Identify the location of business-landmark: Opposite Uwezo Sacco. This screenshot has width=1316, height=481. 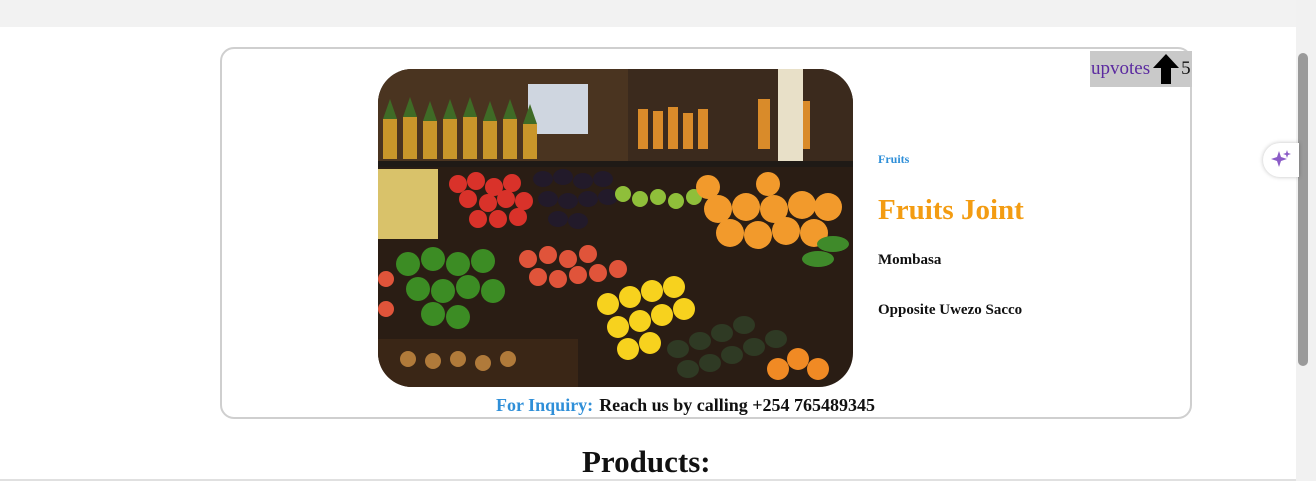
(950, 310).